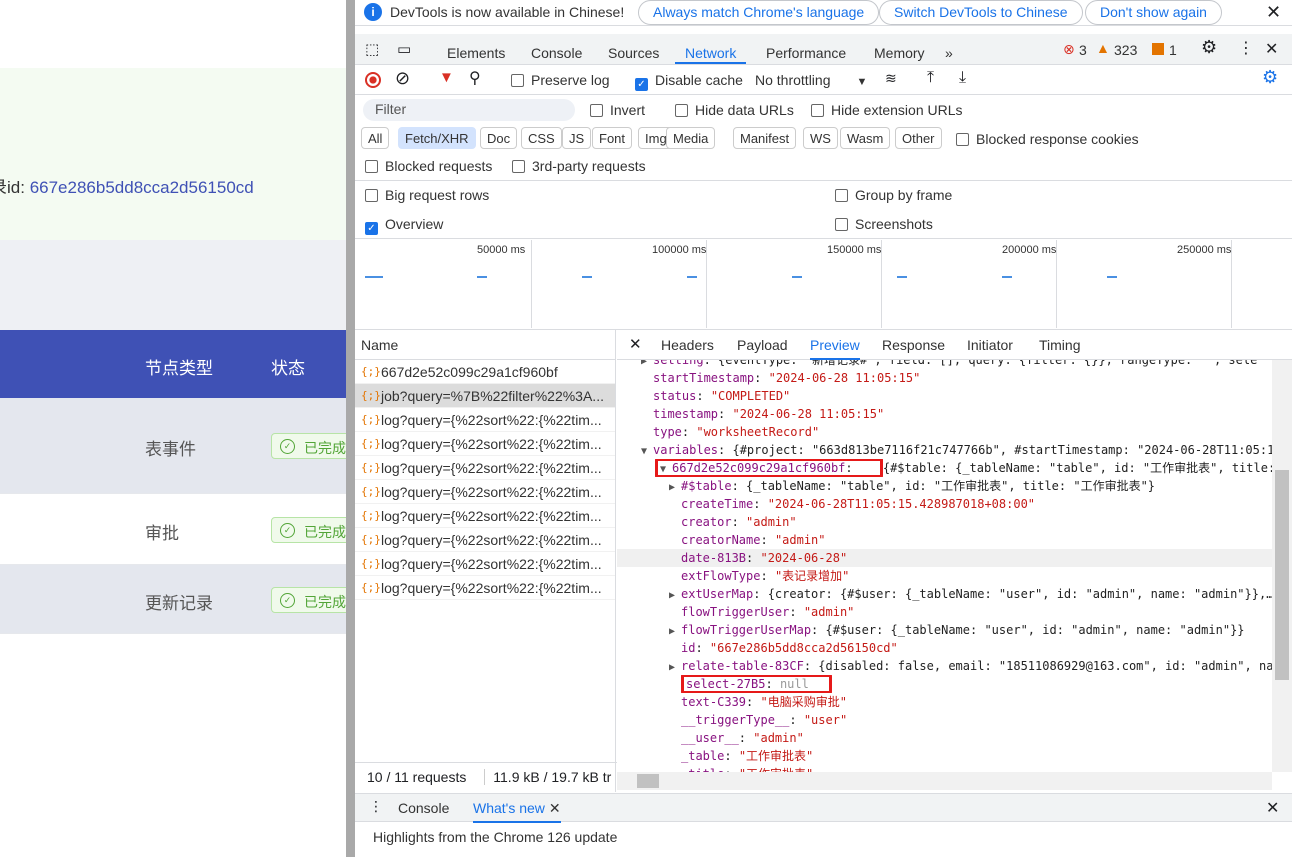 Image resolution: width=1292 pixels, height=857 pixels. What do you see at coordinates (617, 110) in the screenshot?
I see `invert-checkbox: Invert` at bounding box center [617, 110].